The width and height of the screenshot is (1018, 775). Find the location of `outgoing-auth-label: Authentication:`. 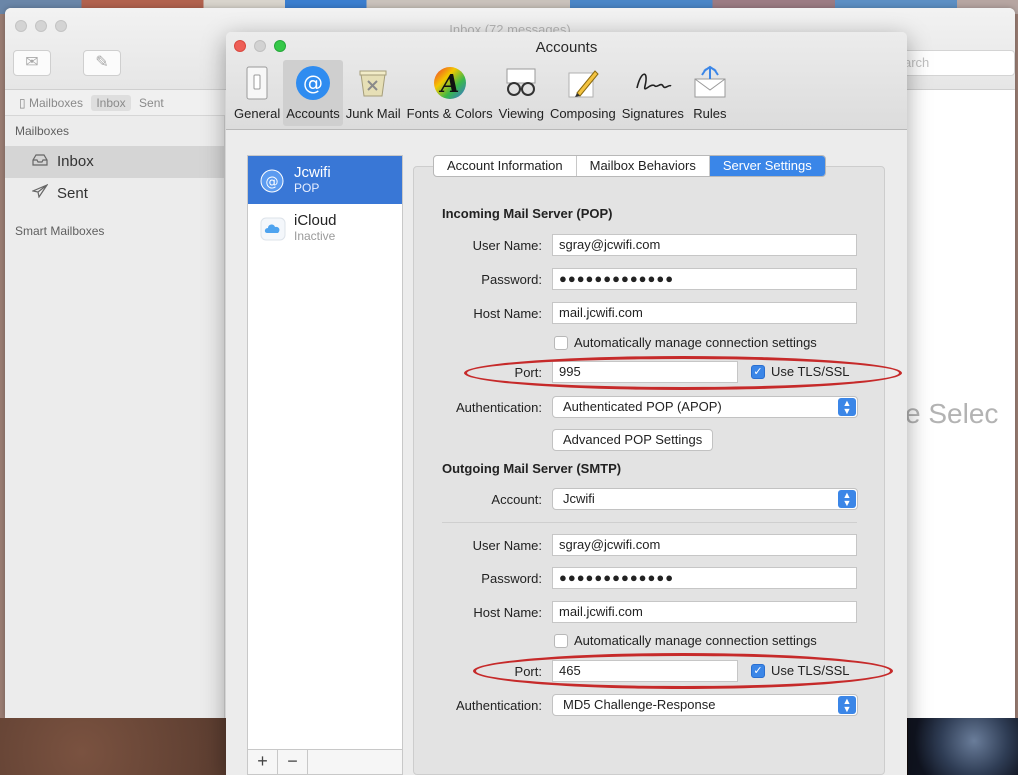

outgoing-auth-label: Authentication: is located at coordinates (498, 705).